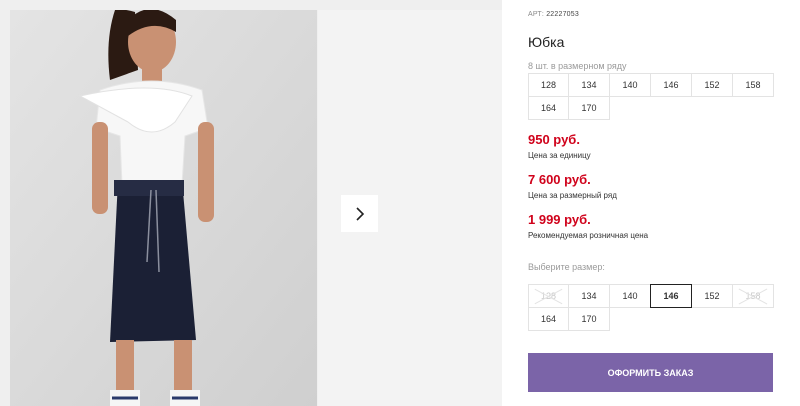 This screenshot has height=406, width=800. I want to click on order-button: ОФОРМИТЬ ЗАКАЗ, so click(650, 372).